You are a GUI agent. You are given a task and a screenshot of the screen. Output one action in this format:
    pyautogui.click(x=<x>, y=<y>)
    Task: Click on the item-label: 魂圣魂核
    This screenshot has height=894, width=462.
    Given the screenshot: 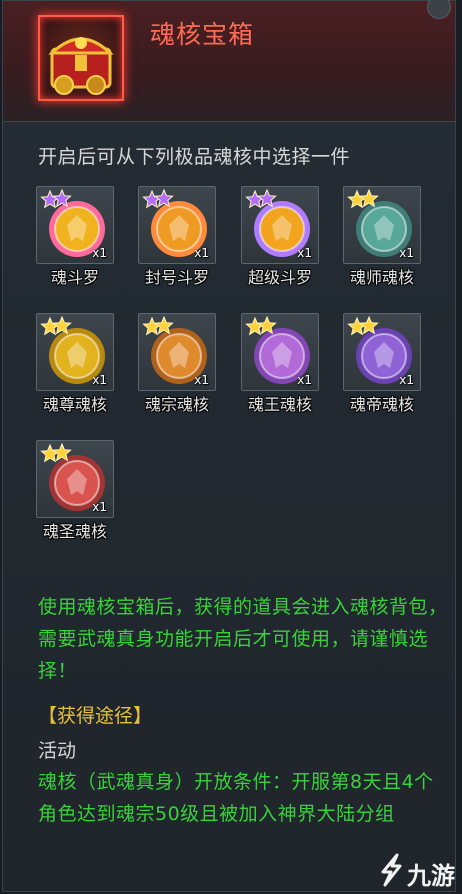 What is the action you would take?
    pyautogui.click(x=74, y=531)
    